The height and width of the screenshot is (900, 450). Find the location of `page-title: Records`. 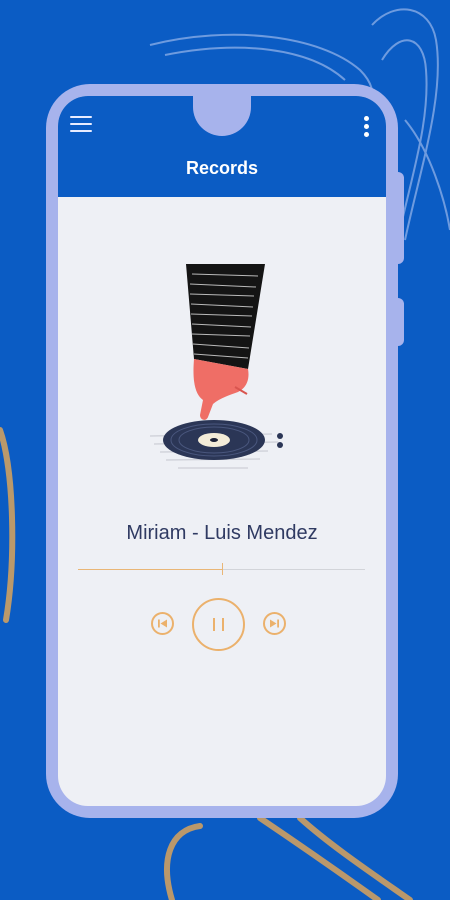

page-title: Records is located at coordinates (222, 168).